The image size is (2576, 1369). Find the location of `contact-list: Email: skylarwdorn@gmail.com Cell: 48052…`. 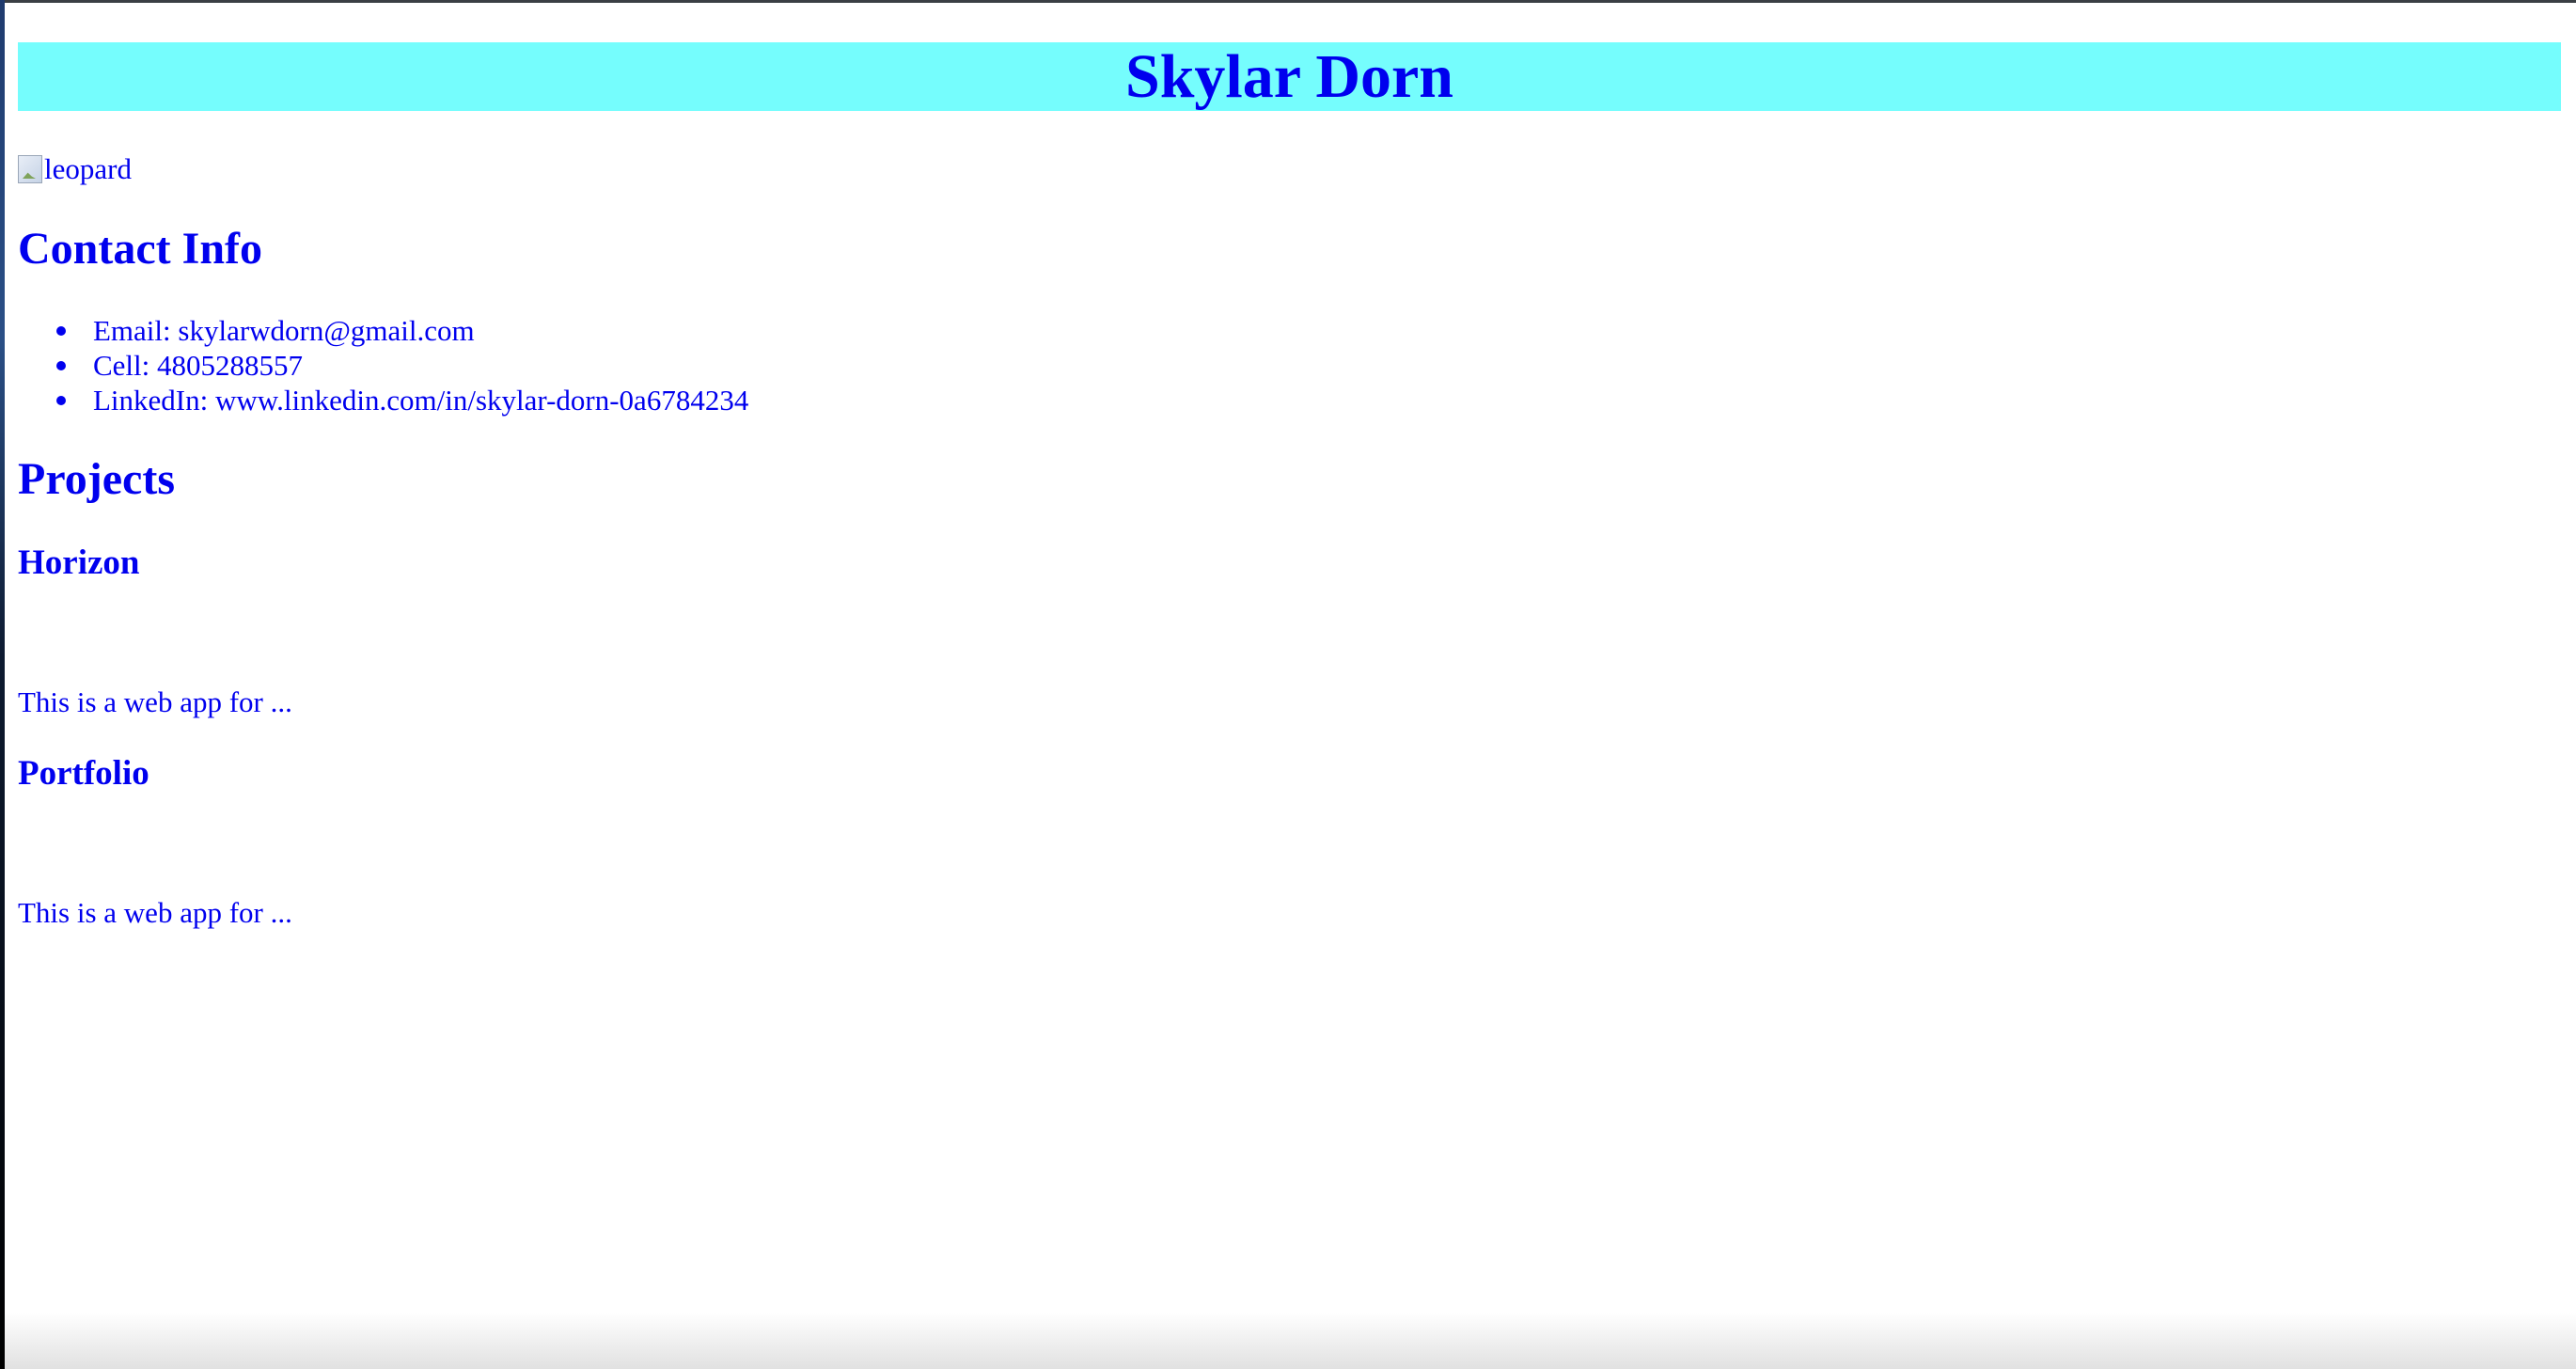

contact-list: Email: skylarwdorn@gmail.com Cell: 48052… is located at coordinates (383, 365).